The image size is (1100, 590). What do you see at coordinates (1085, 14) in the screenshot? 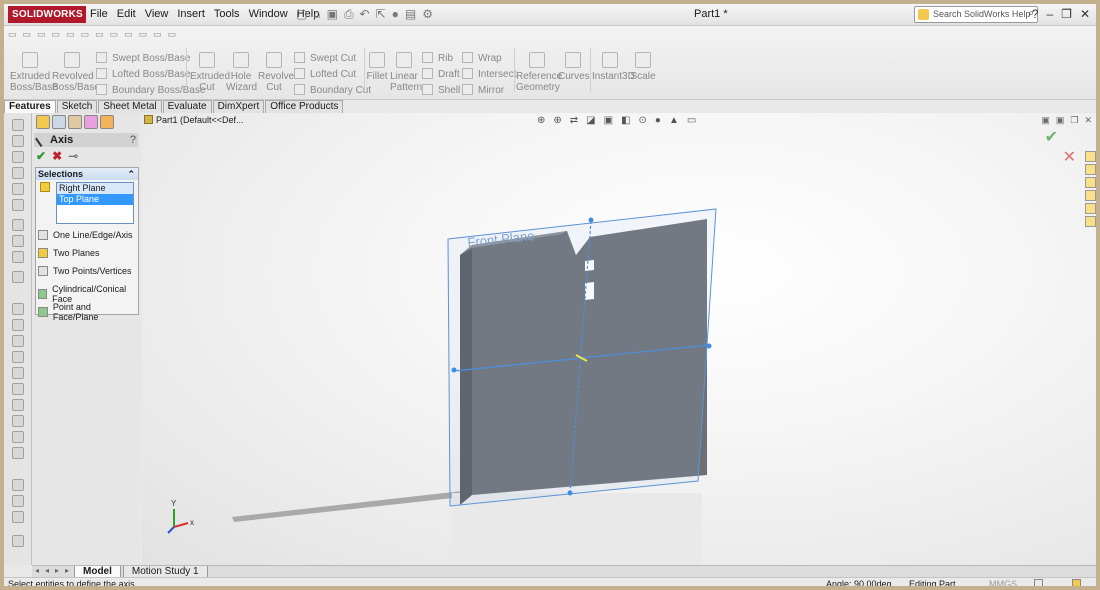
I see `close-icon: ✕` at bounding box center [1085, 14].